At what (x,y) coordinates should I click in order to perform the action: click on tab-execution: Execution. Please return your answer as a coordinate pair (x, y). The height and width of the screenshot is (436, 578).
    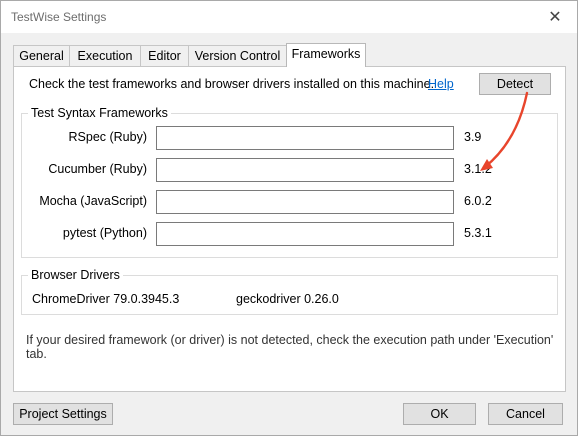
    Looking at the image, I should click on (105, 55).